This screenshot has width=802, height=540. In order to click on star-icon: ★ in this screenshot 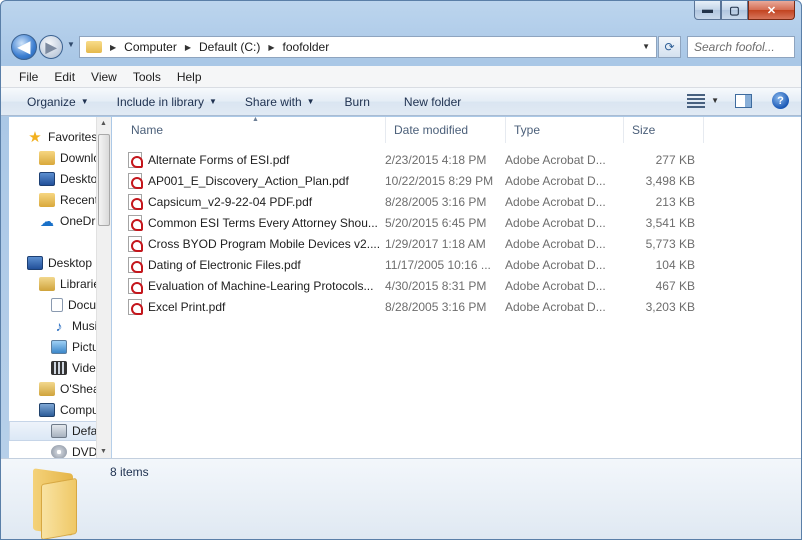, I will do `click(35, 137)`.